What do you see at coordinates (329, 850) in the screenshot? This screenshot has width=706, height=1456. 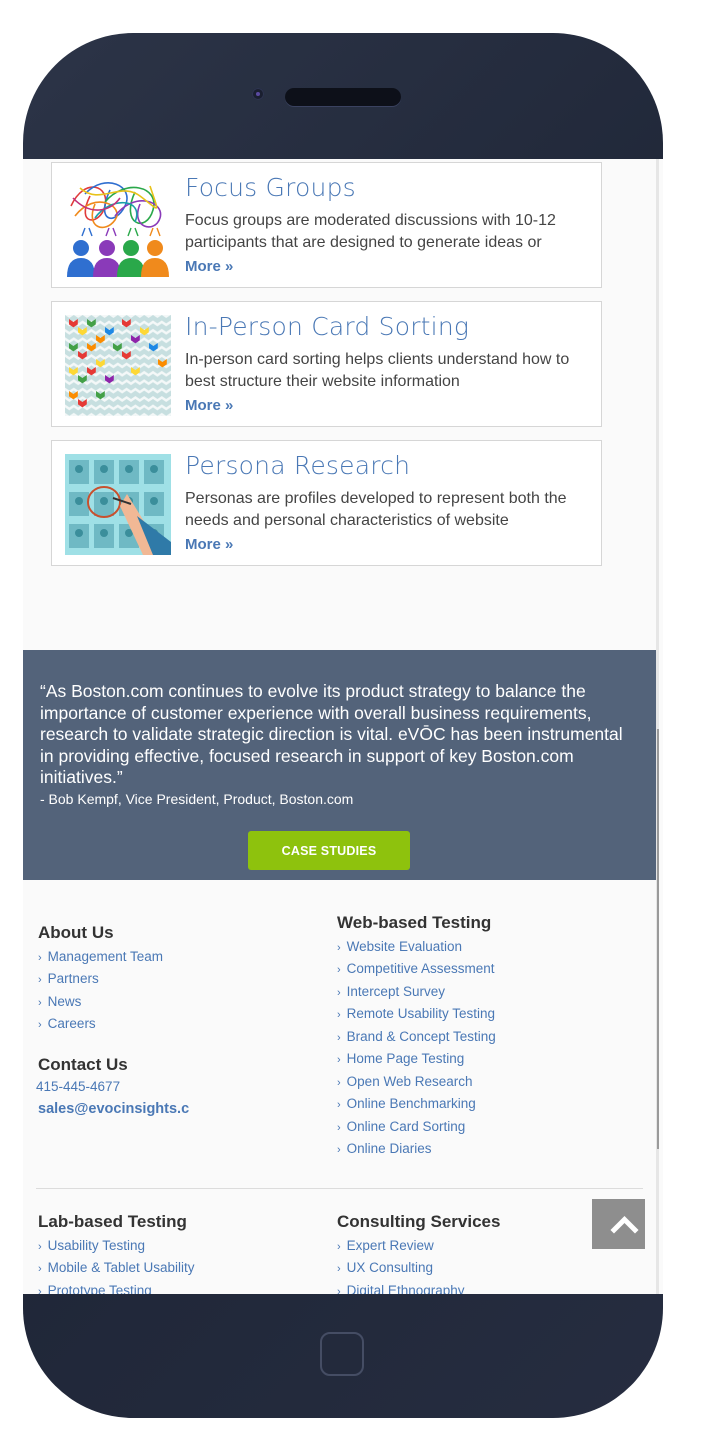 I see `case-studies-button: CASE STUDIES` at bounding box center [329, 850].